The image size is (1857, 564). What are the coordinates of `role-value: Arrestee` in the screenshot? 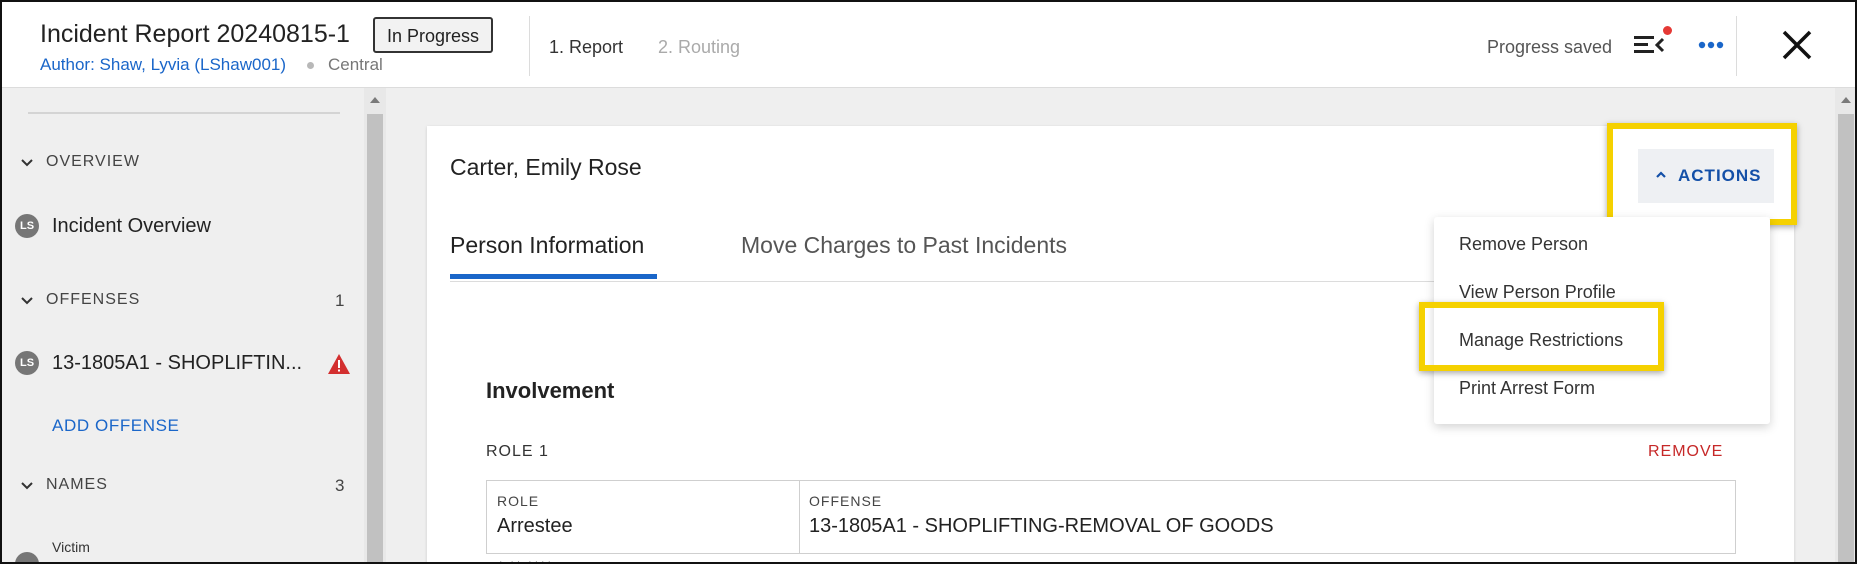 It's located at (535, 526).